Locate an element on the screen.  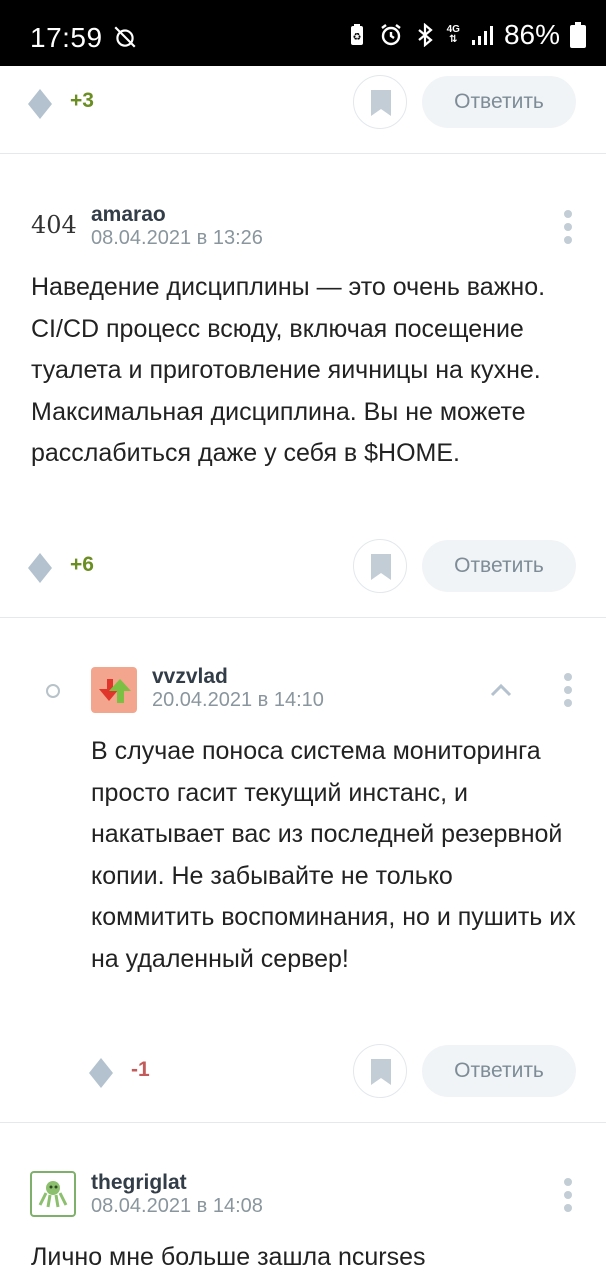
comment-score: +3 is located at coordinates (82, 100).